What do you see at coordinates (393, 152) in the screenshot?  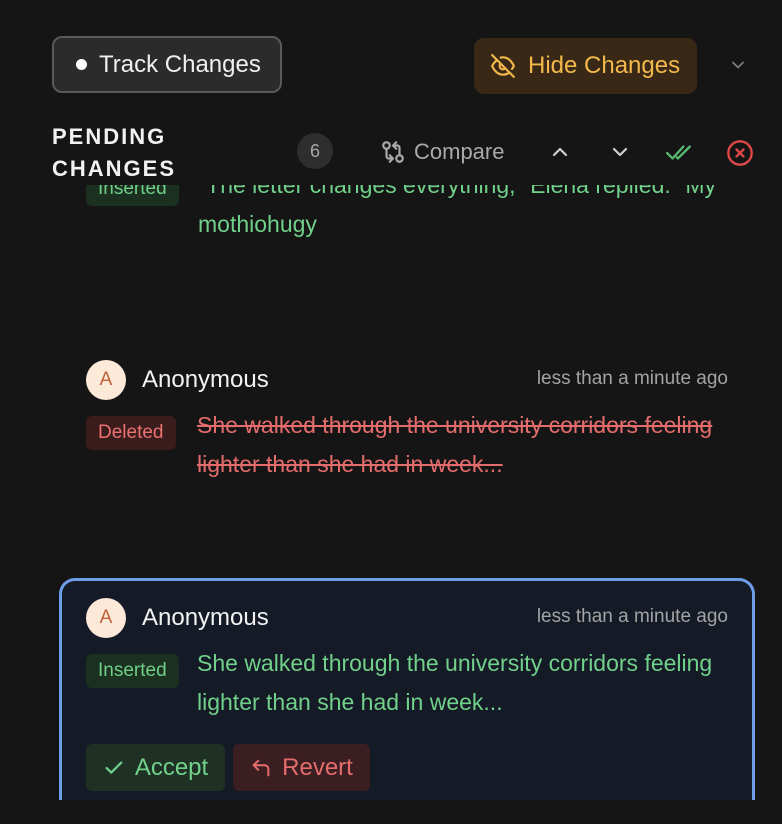 I see `git-compare-icon` at bounding box center [393, 152].